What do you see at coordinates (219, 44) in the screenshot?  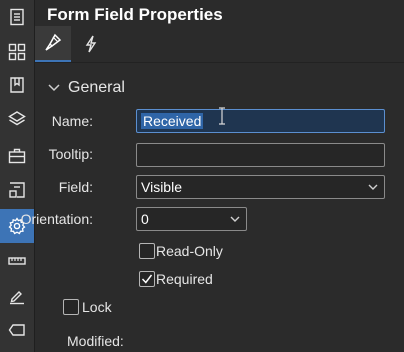 I see `properties-tab-bar` at bounding box center [219, 44].